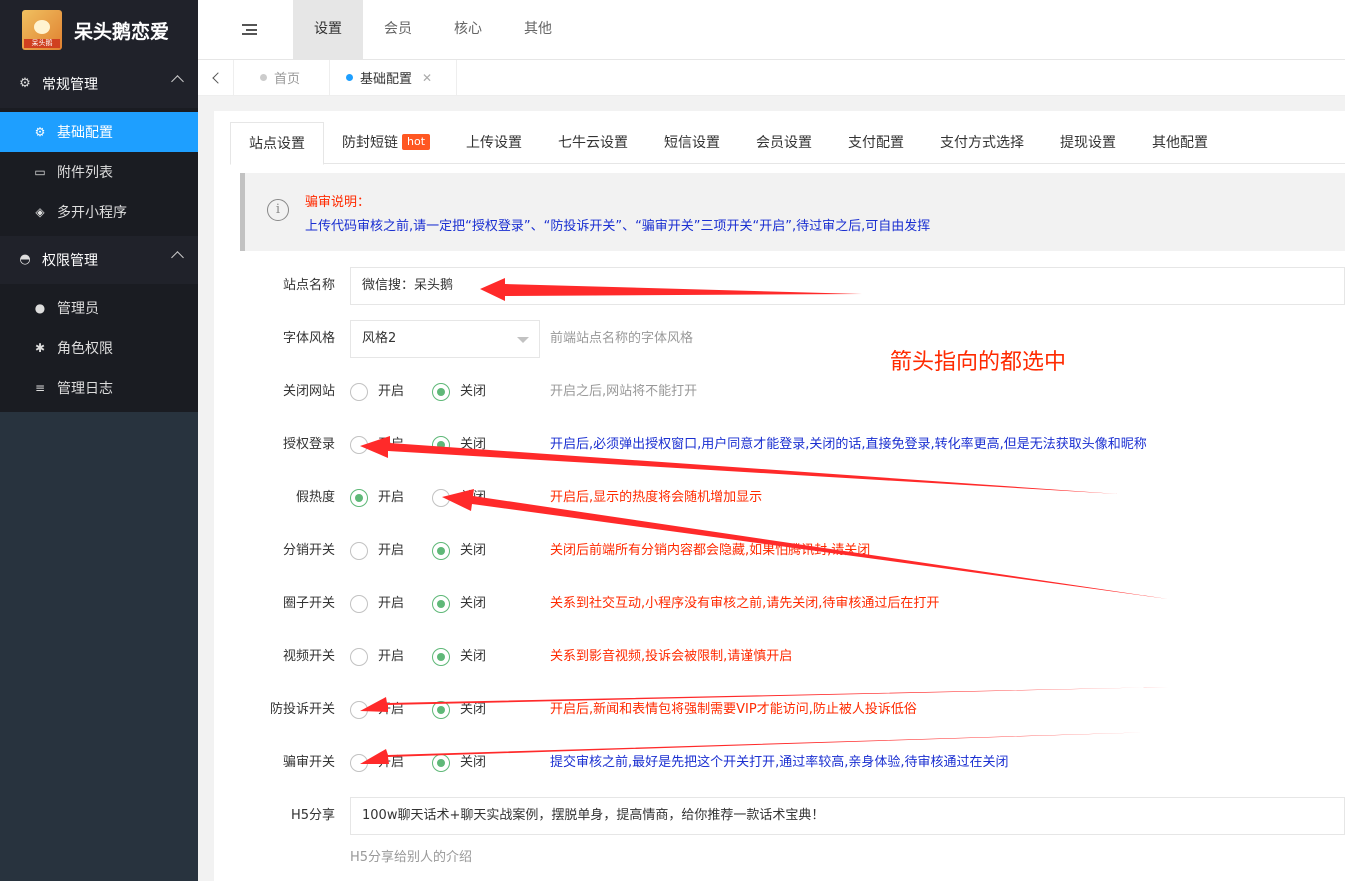 The width and height of the screenshot is (1345, 881). What do you see at coordinates (622, 338) in the screenshot?
I see `field-hint: 前端站点名称的字体风格` at bounding box center [622, 338].